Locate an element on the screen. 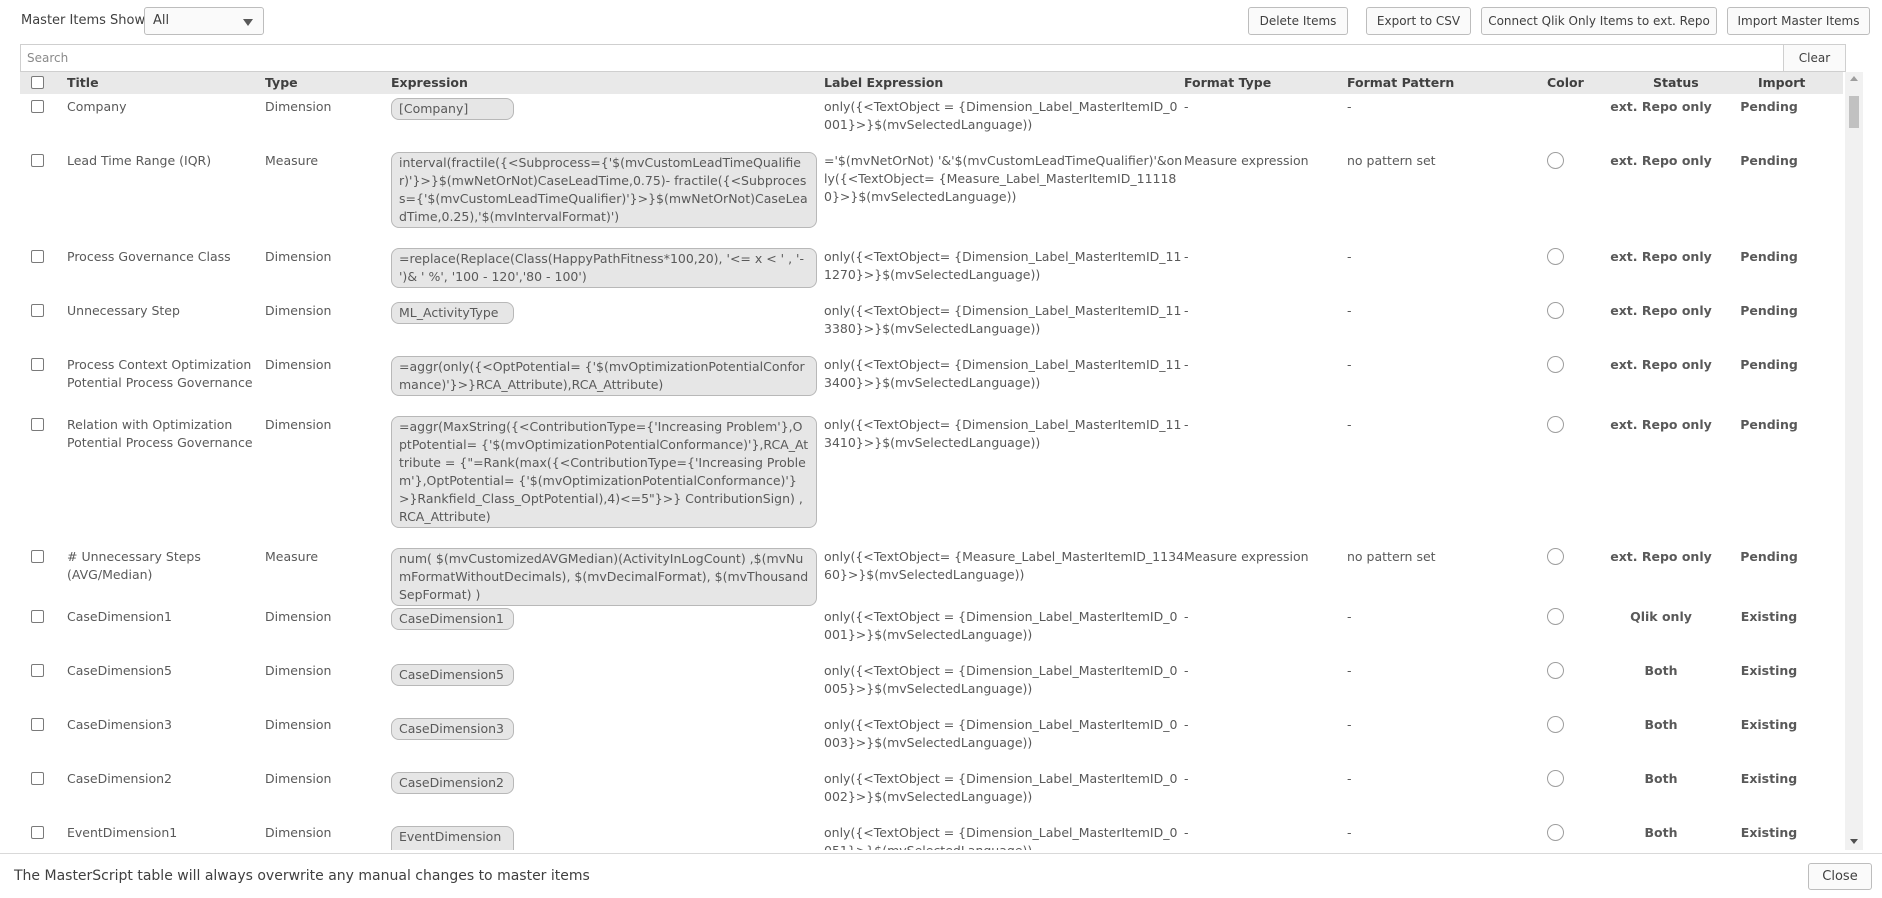 Image resolution: width=1882 pixels, height=898 pixels. row-title: Lead Time Range (IQR) is located at coordinates (139, 160).